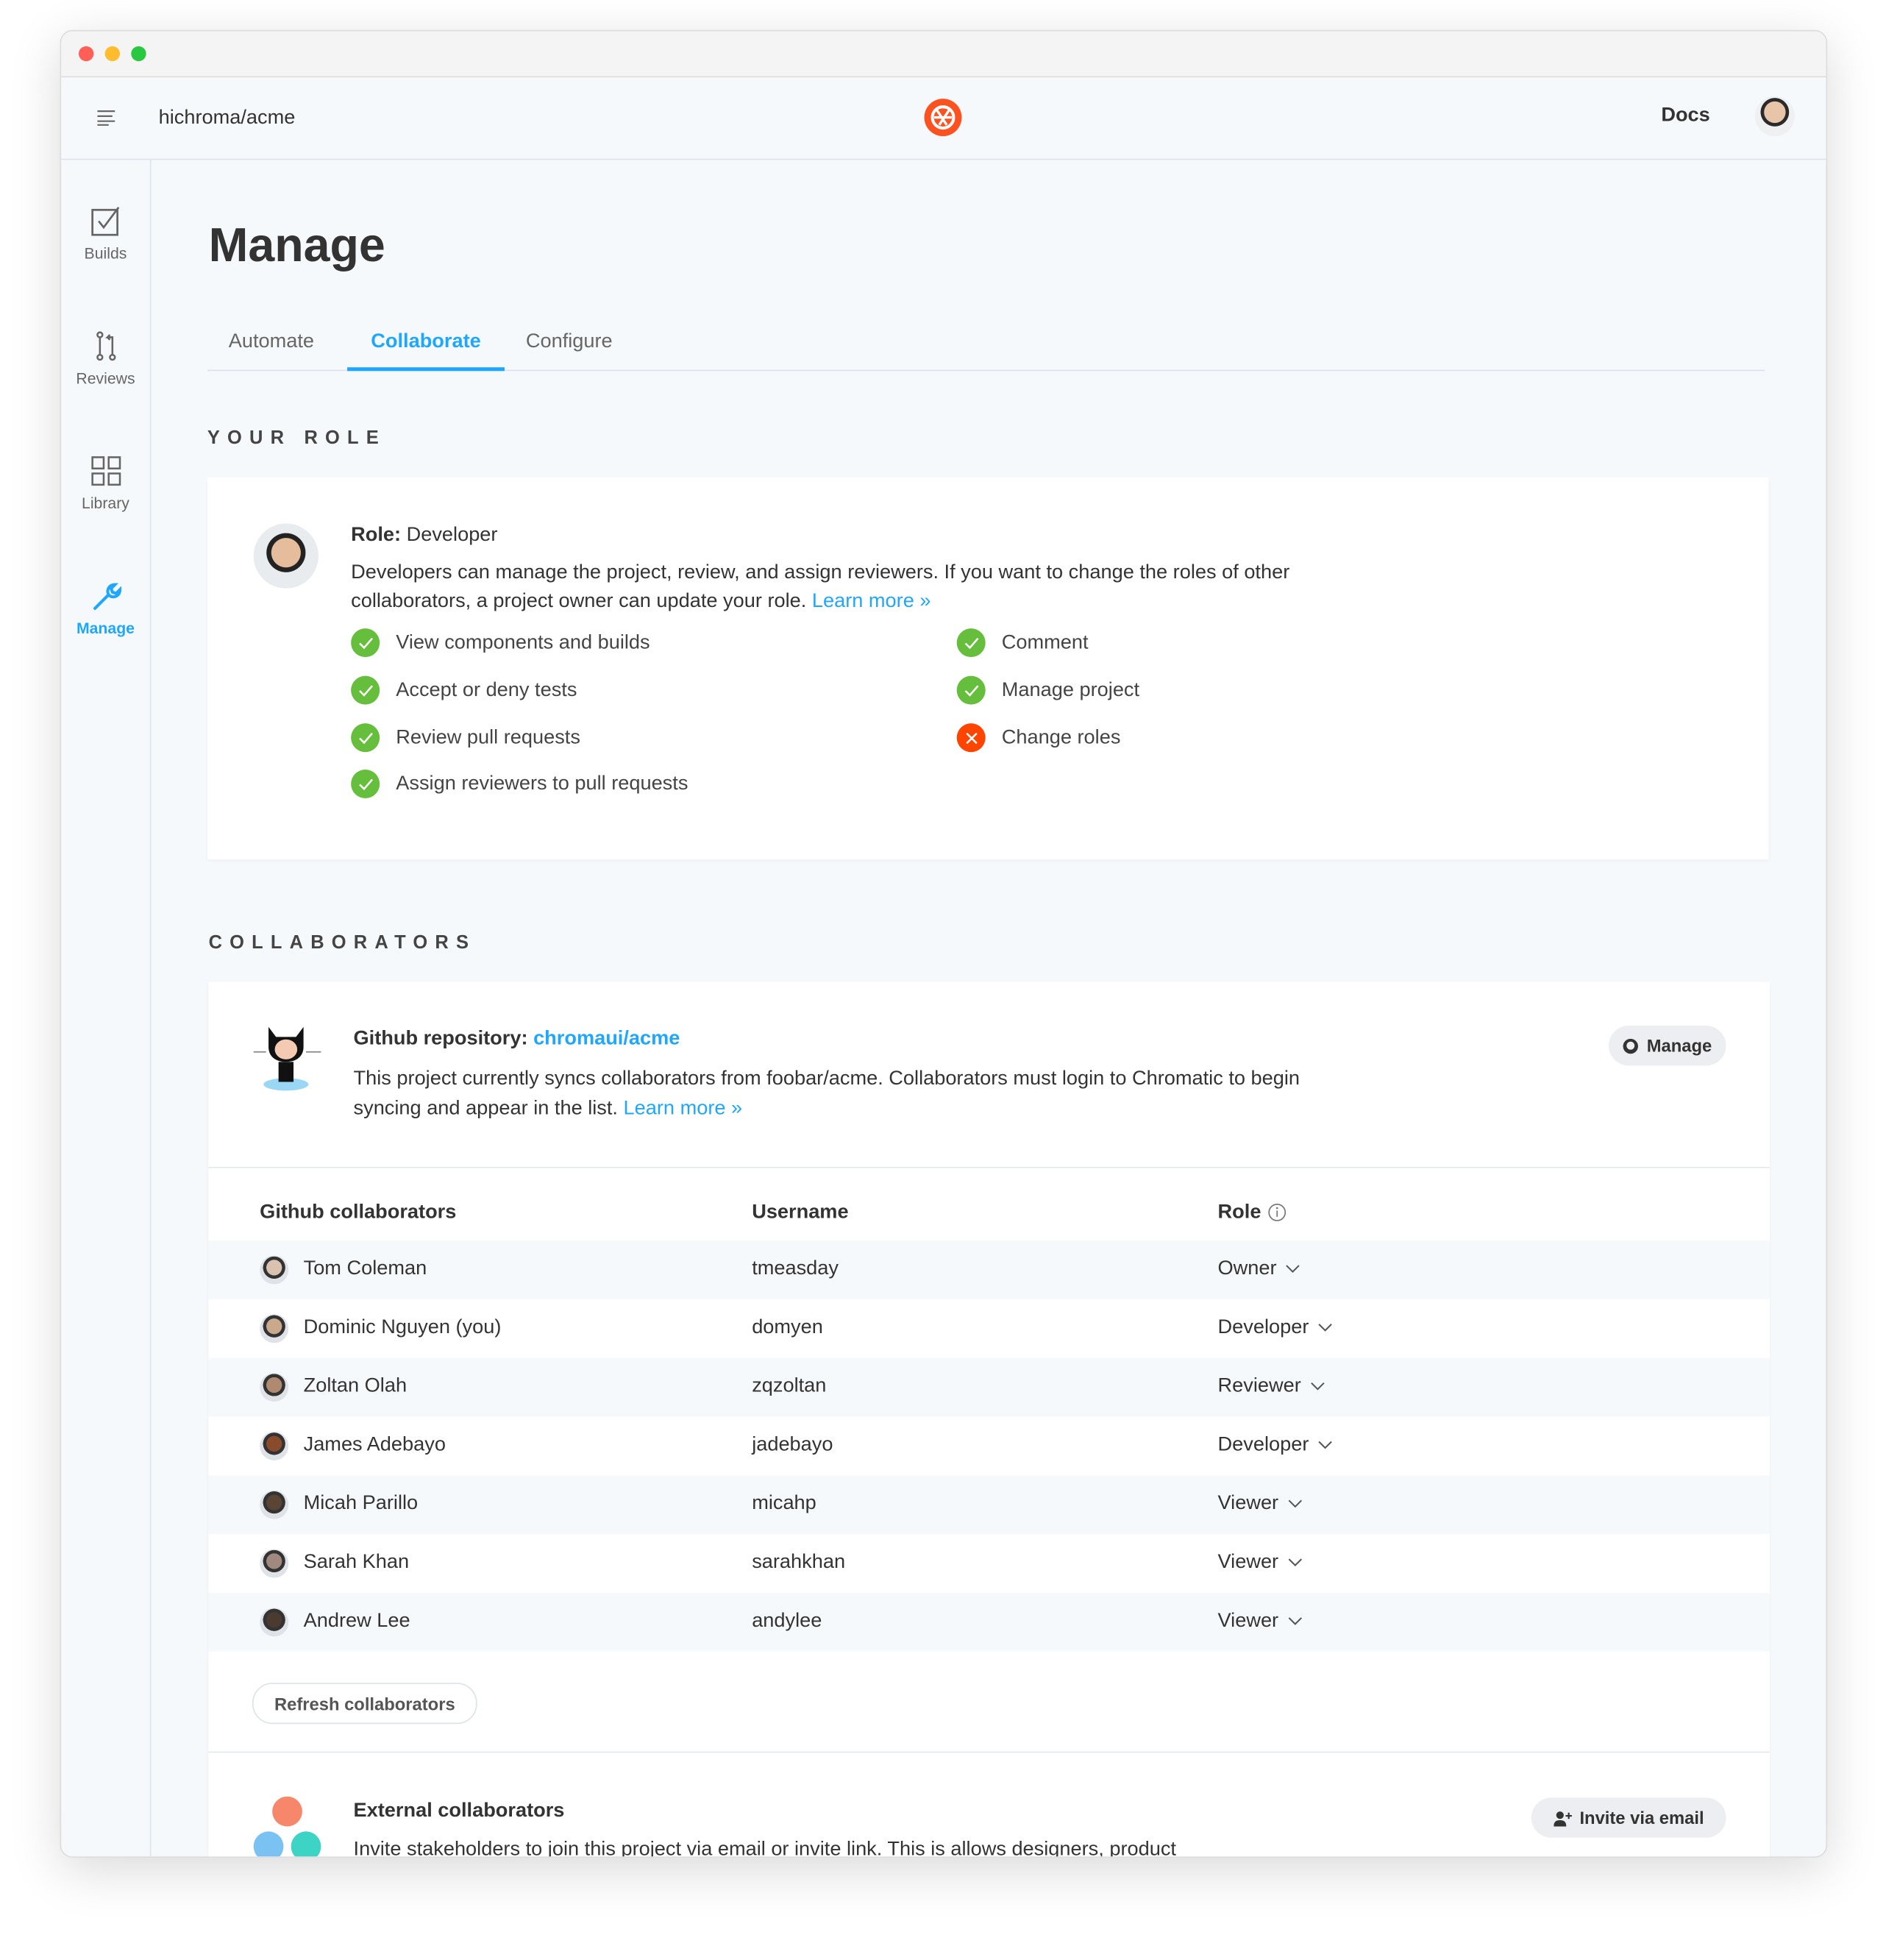 This screenshot has height=1960, width=1886. I want to click on sidebar-item-library: Library, so click(105, 483).